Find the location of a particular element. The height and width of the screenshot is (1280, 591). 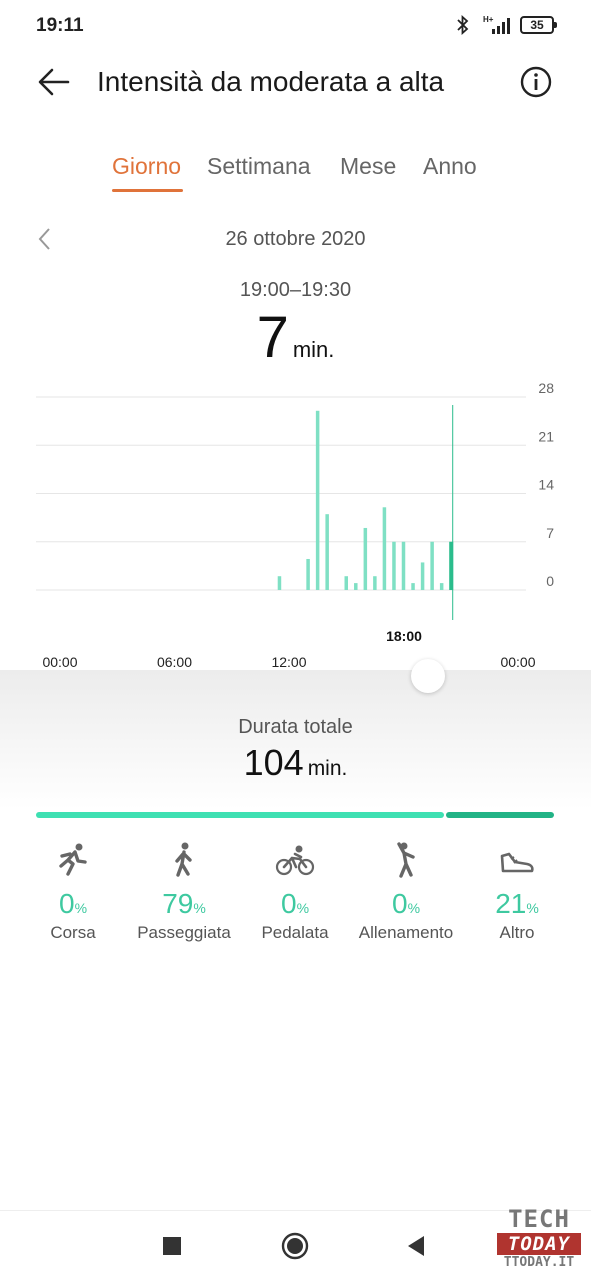

pedalata-percent: 0% is located at coordinates (295, 903).